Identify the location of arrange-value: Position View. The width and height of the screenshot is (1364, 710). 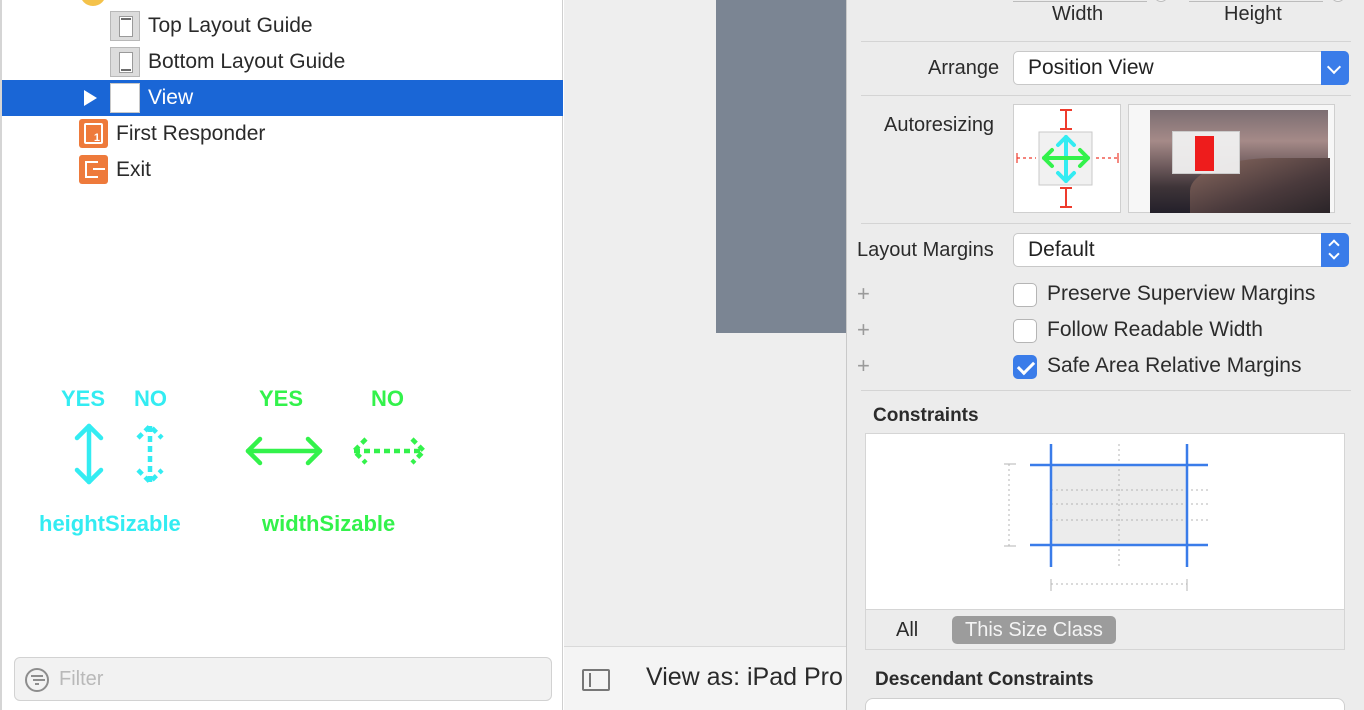
(1091, 67).